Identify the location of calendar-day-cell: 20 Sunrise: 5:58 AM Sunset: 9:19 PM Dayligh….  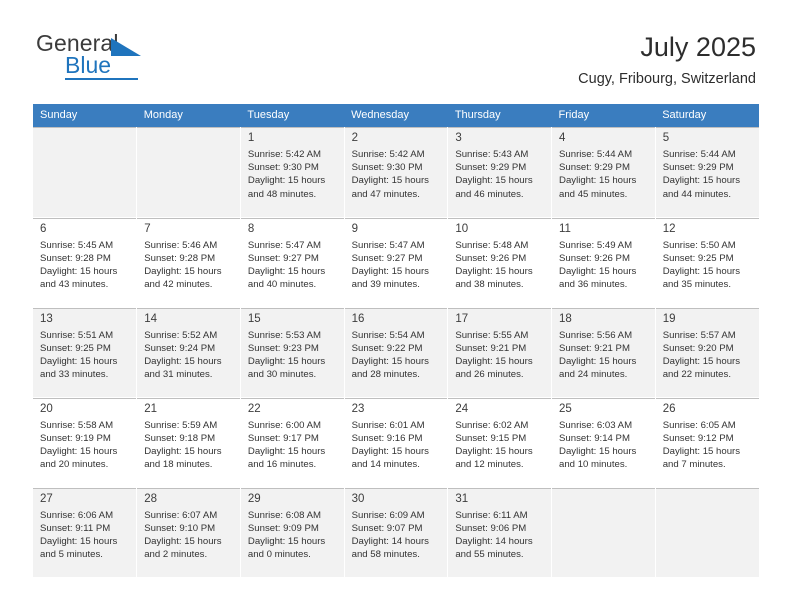
(85, 442).